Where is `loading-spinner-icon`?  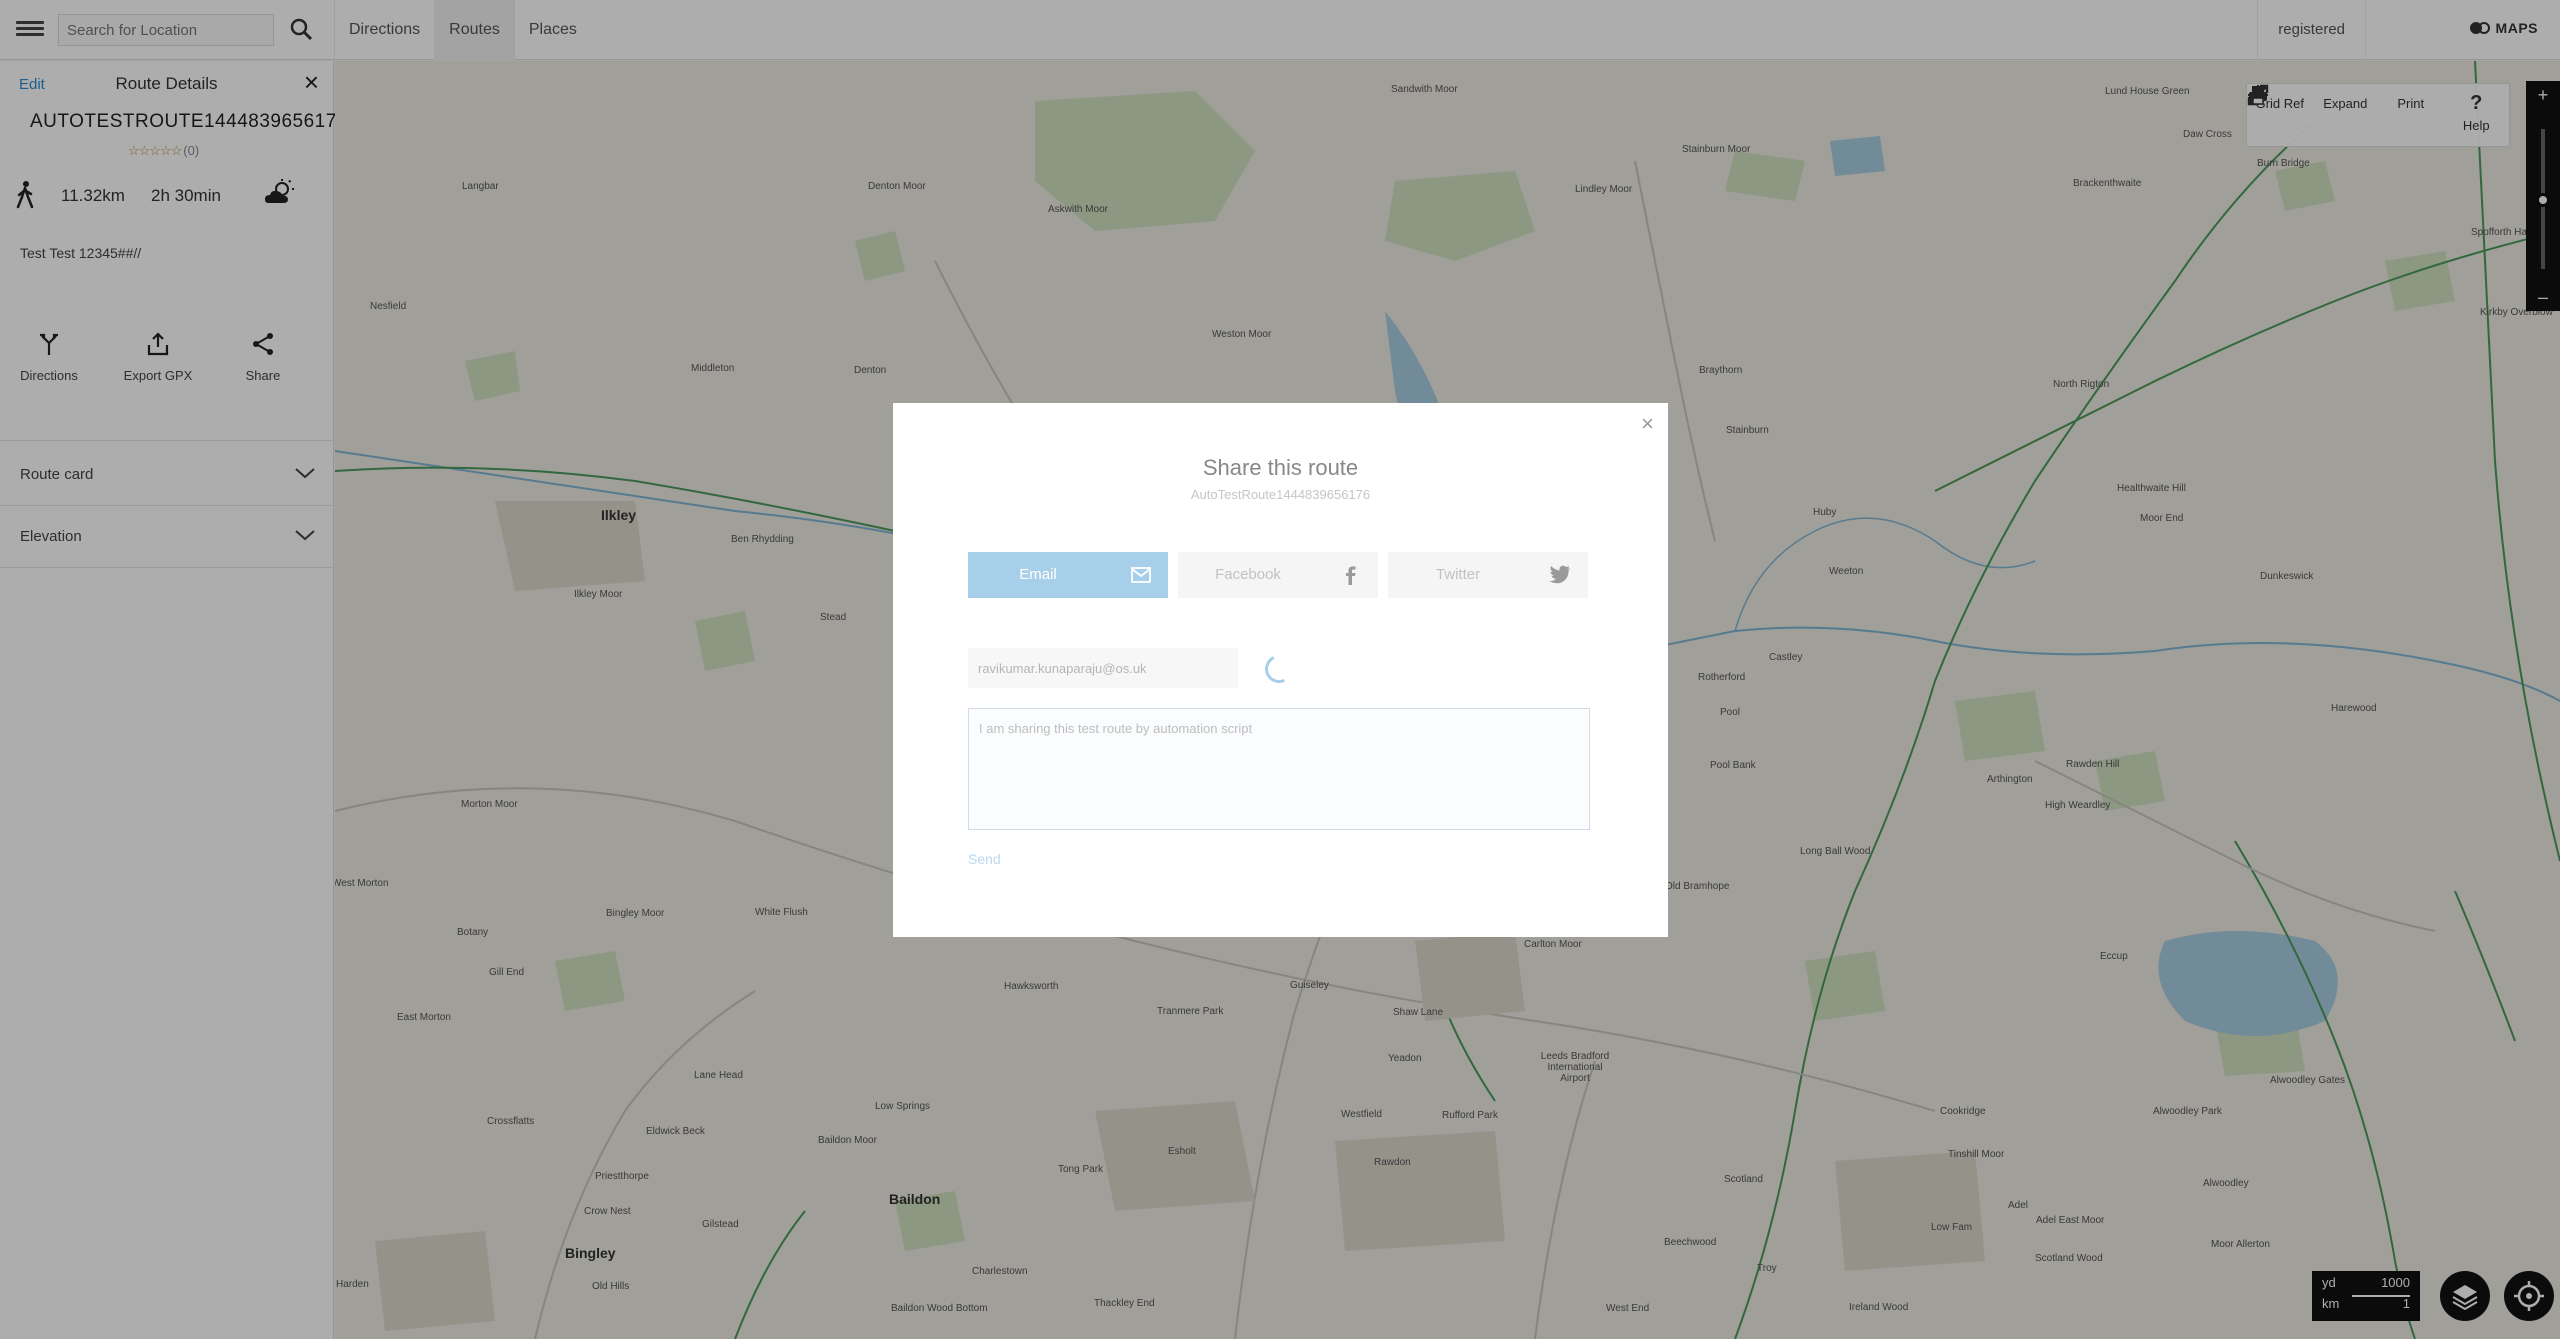 loading-spinner-icon is located at coordinates (1279, 669).